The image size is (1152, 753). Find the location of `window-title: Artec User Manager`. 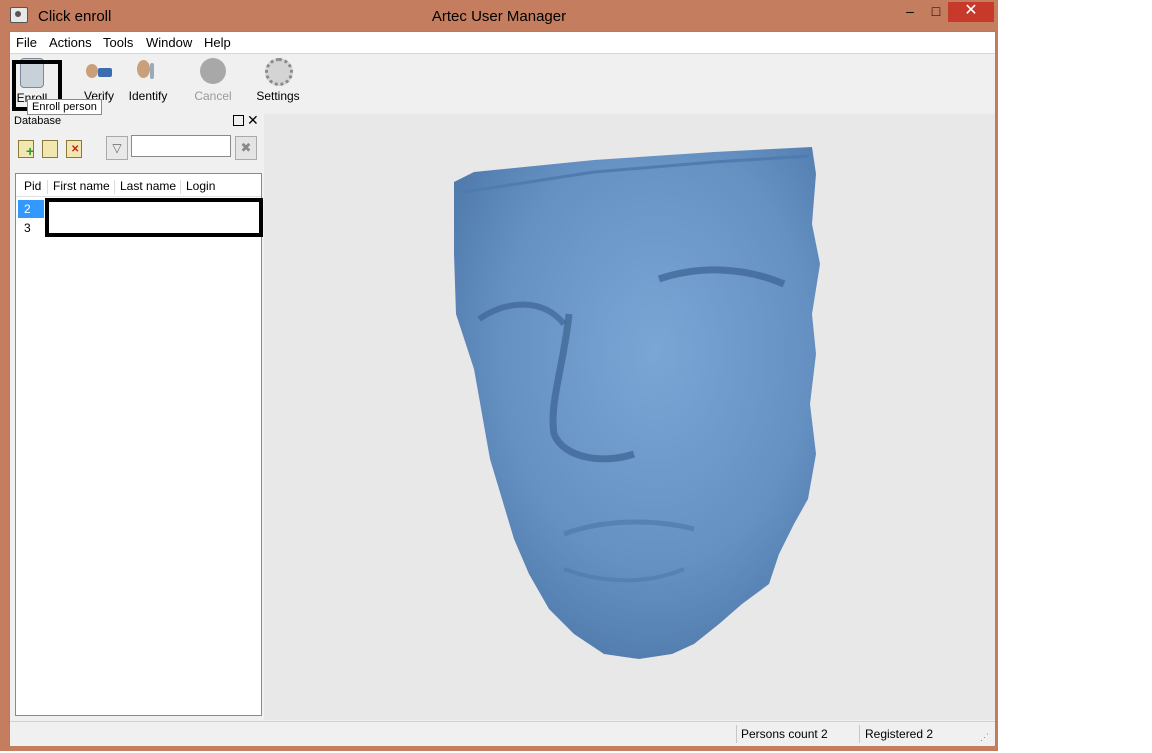

window-title: Artec User Manager is located at coordinates (499, 16).